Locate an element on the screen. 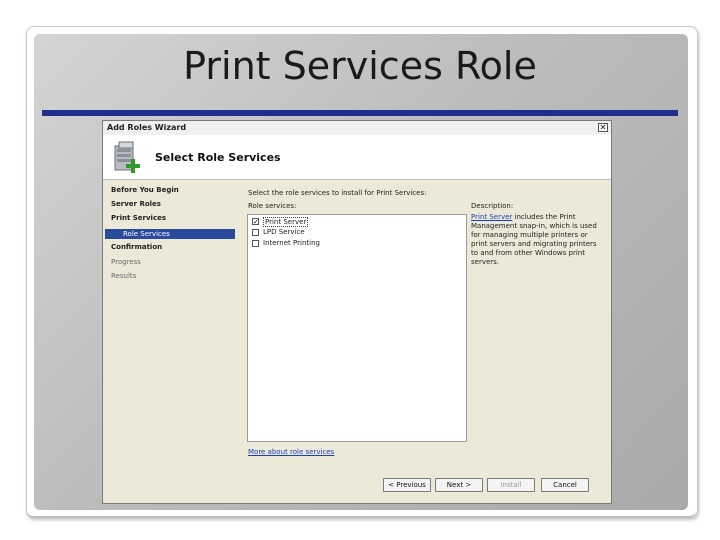 This screenshot has height=540, width=720. window-titlebar: Add Roles Wizard ✕ is located at coordinates (357, 128).